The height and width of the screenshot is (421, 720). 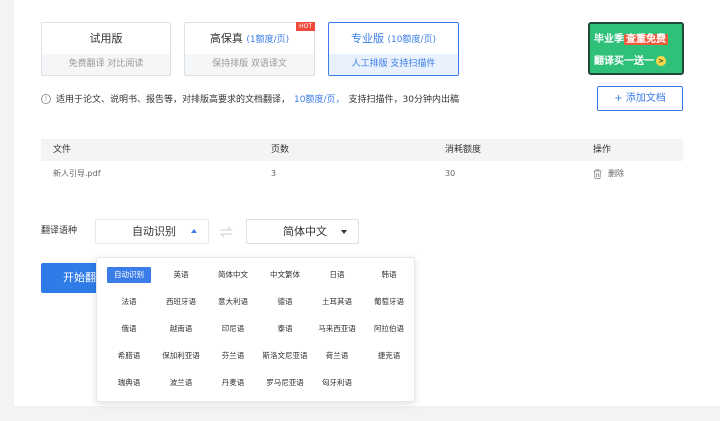 I want to click on plan-title: 专业版 (10额度/页), so click(x=393, y=38).